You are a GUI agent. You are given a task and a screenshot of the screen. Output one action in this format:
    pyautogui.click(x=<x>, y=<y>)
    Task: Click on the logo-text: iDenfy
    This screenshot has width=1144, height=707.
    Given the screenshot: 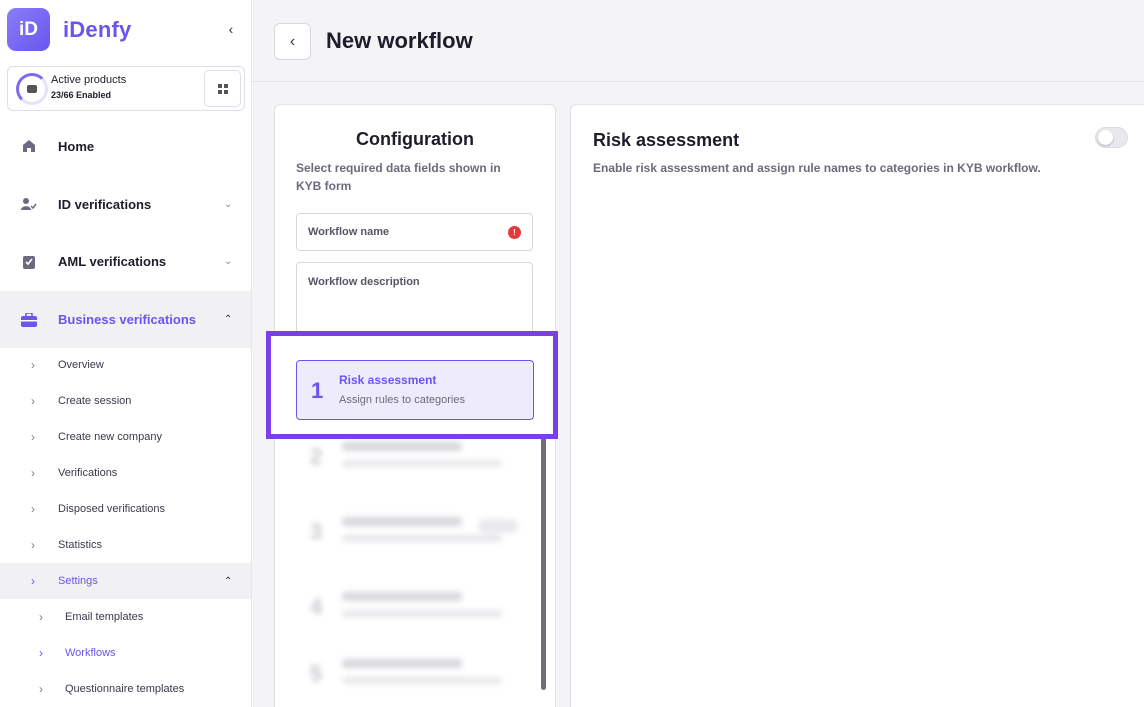 What is the action you would take?
    pyautogui.click(x=97, y=29)
    